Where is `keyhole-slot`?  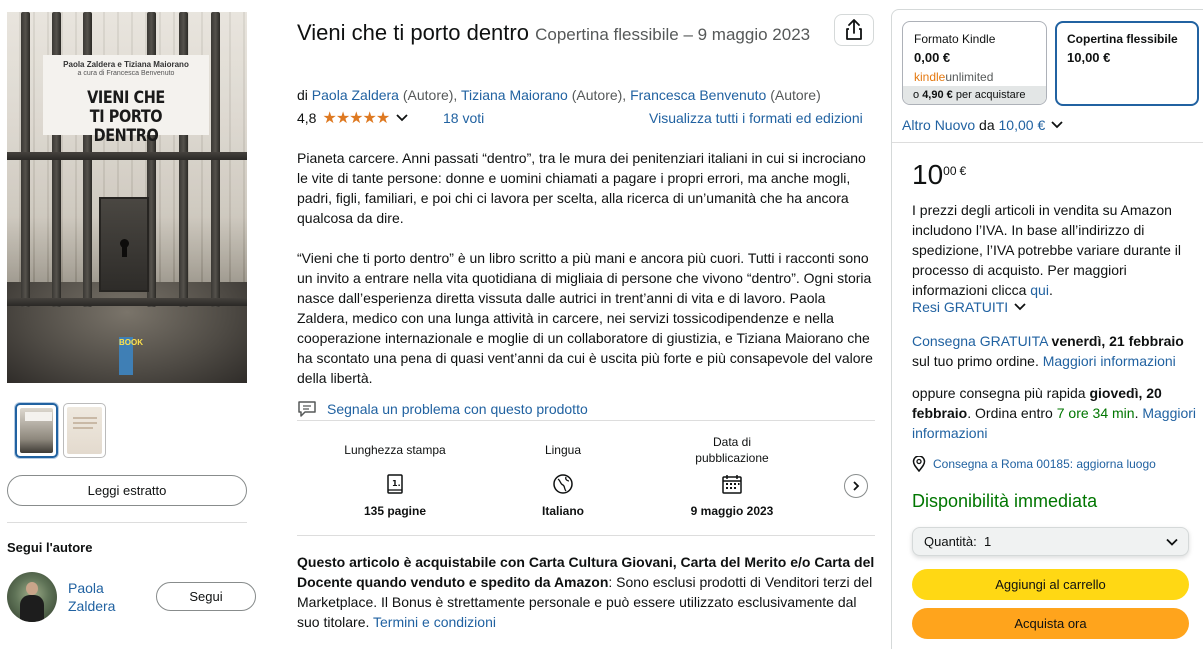
keyhole-slot is located at coordinates (124, 251).